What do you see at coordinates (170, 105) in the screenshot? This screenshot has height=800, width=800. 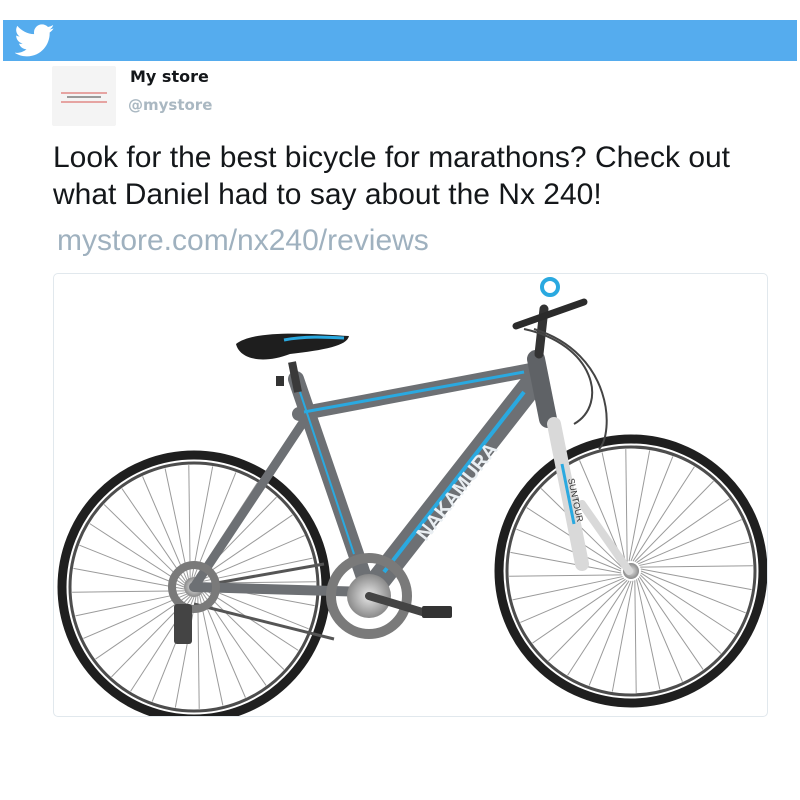 I see `user-handle: @mystore` at bounding box center [170, 105].